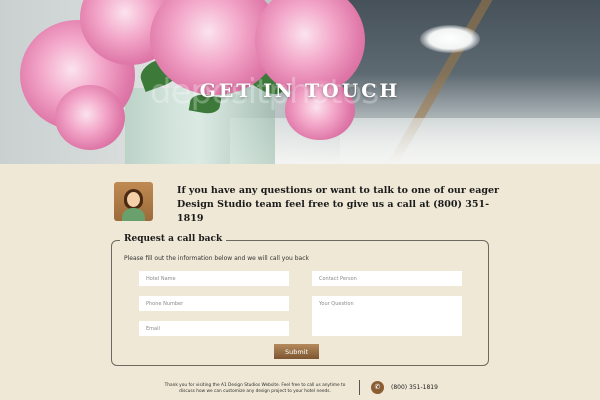 This screenshot has height=400, width=600. Describe the element at coordinates (450, 39) in the screenshot. I see `hero-background-lamp` at that location.